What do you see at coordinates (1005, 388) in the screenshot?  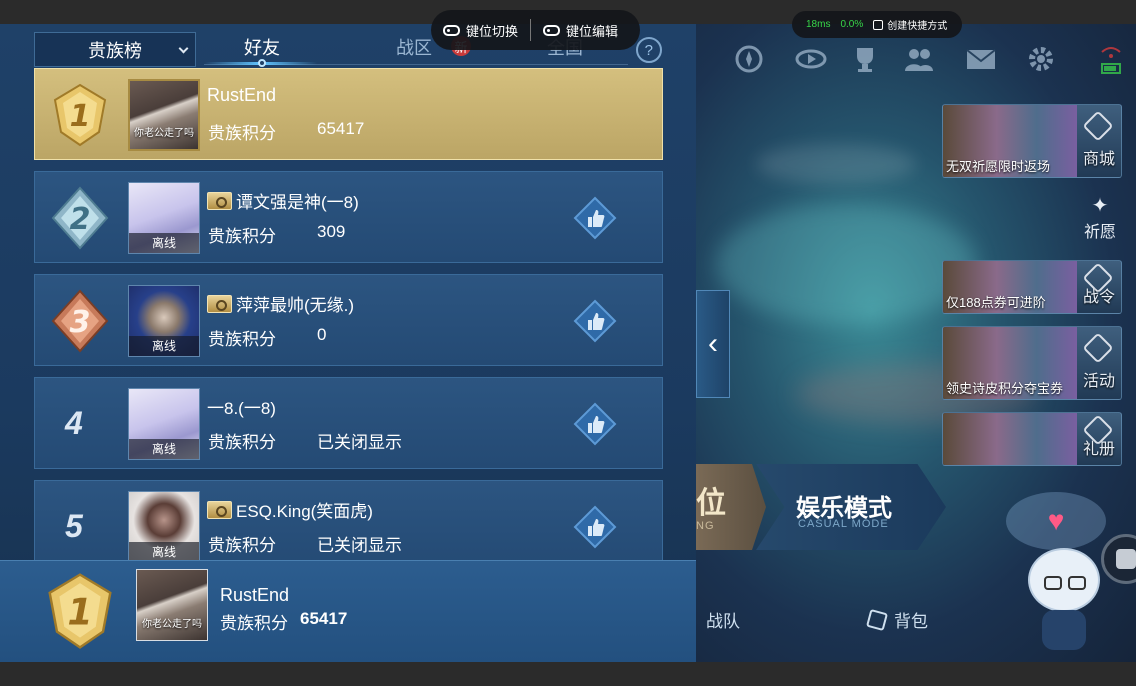 I see `events-caption: 领史诗皮积分夺宝券` at bounding box center [1005, 388].